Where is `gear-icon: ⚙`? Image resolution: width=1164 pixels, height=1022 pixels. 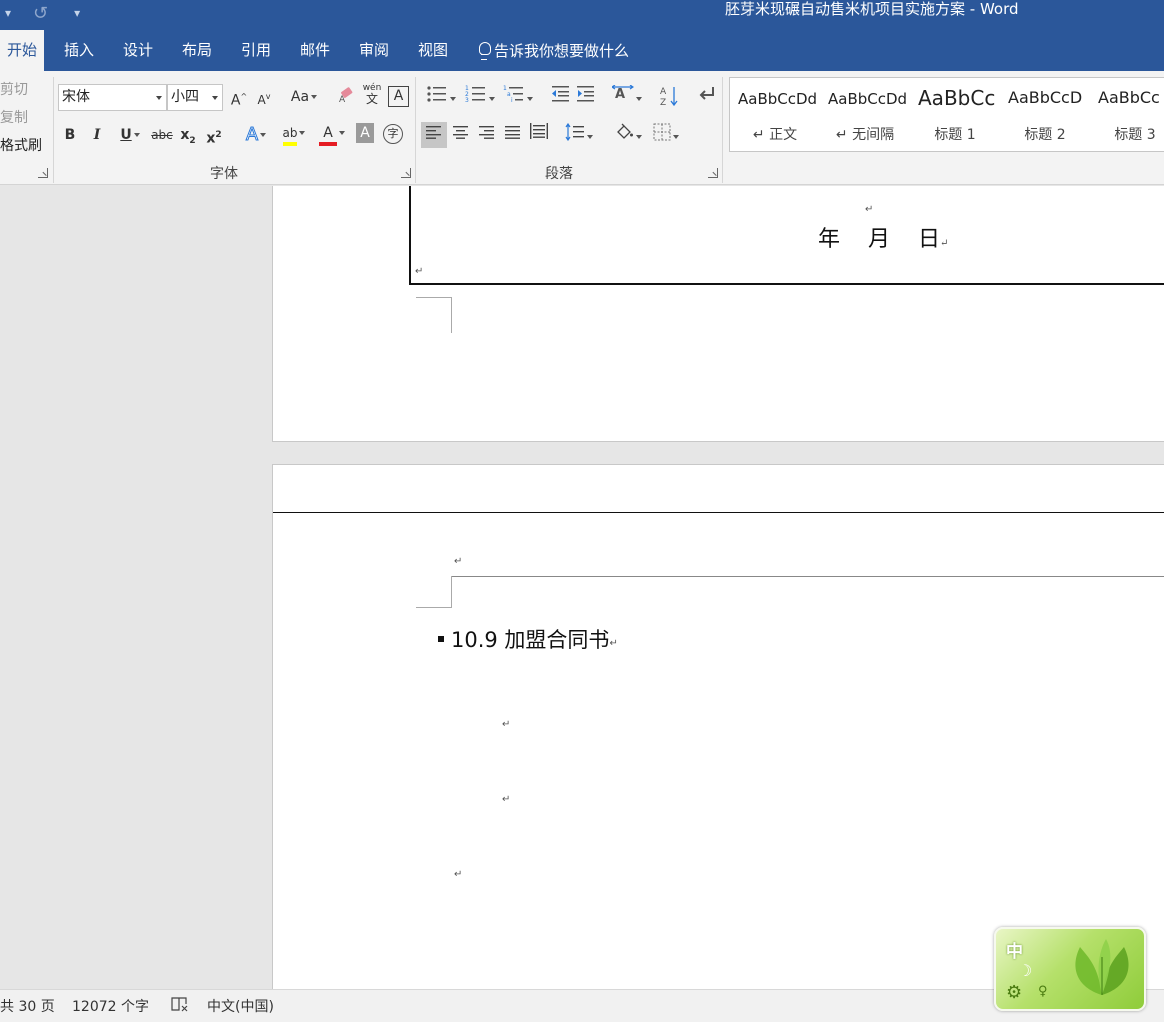
gear-icon: ⚙ is located at coordinates (1014, 992).